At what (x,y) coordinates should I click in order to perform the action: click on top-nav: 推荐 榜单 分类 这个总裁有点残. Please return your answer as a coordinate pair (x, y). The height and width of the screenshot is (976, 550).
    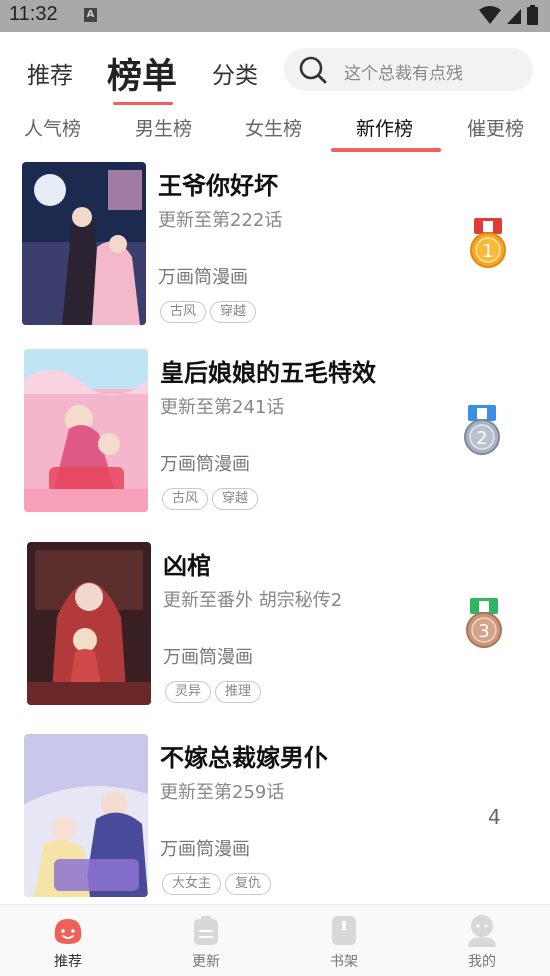
    Looking at the image, I should click on (275, 70).